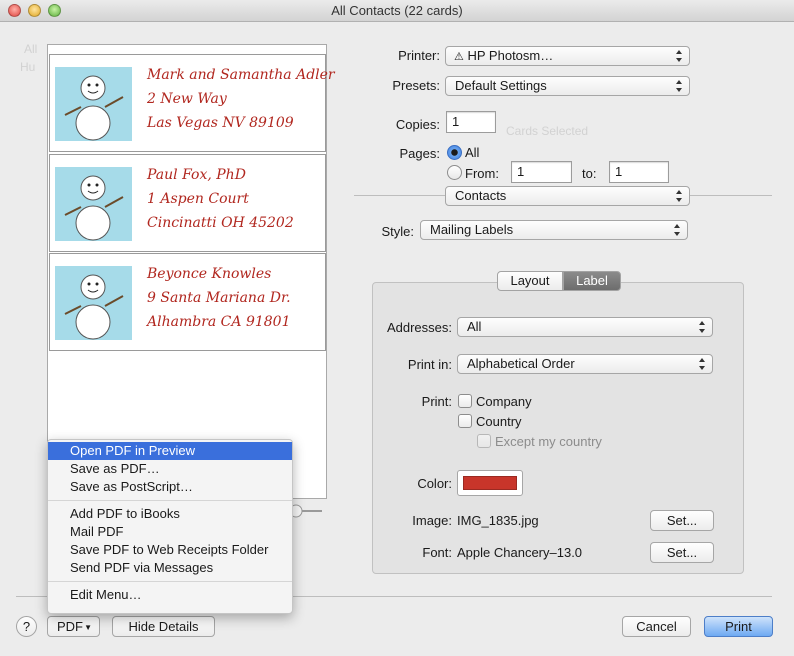 This screenshot has width=794, height=656. Describe the element at coordinates (541, 172) in the screenshot. I see `pages-from-field: 1` at that location.